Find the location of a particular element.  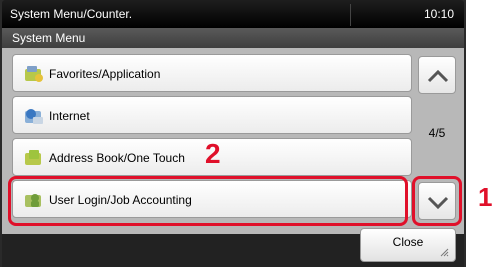

callout-highlight-scroll is located at coordinates (437, 201).